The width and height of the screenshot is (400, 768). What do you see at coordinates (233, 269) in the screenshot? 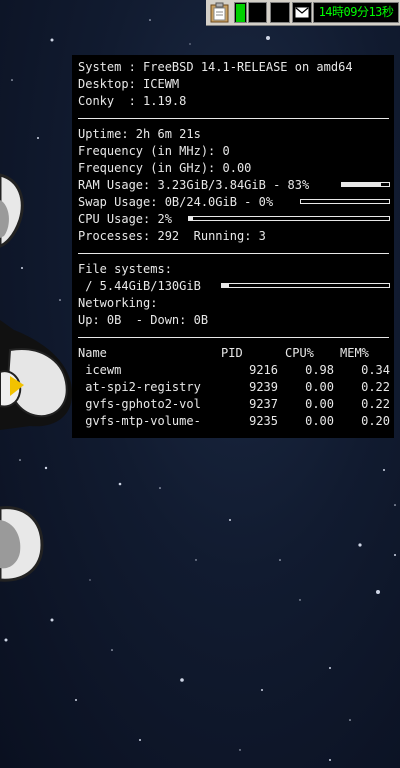
I see `fs-label-row: File systems:` at bounding box center [233, 269].